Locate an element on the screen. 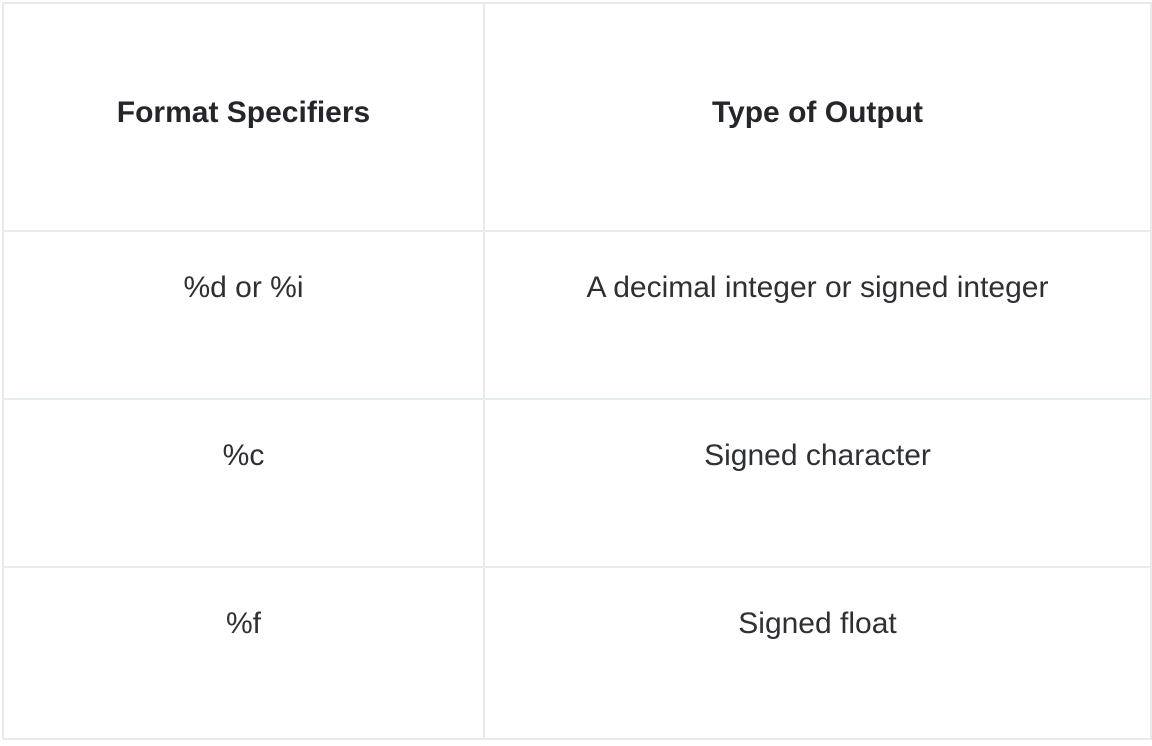 This screenshot has height=746, width=1152. format-specifier-cell: %c is located at coordinates (243, 483).